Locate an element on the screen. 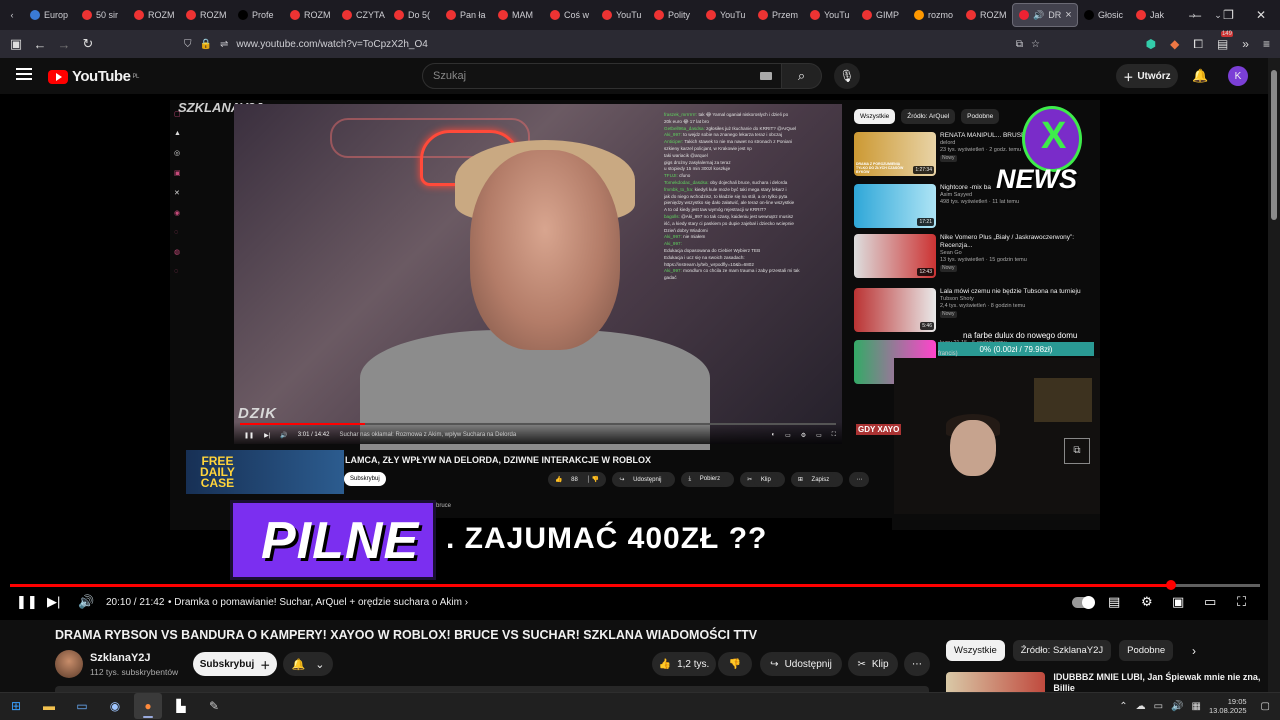  back-icon: ← is located at coordinates (40, 44).